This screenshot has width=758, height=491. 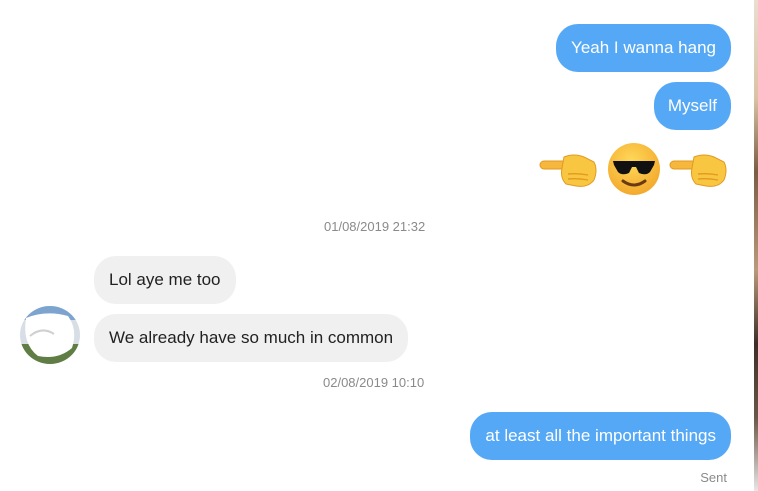 I want to click on sent-status: Sent, so click(x=713, y=477).